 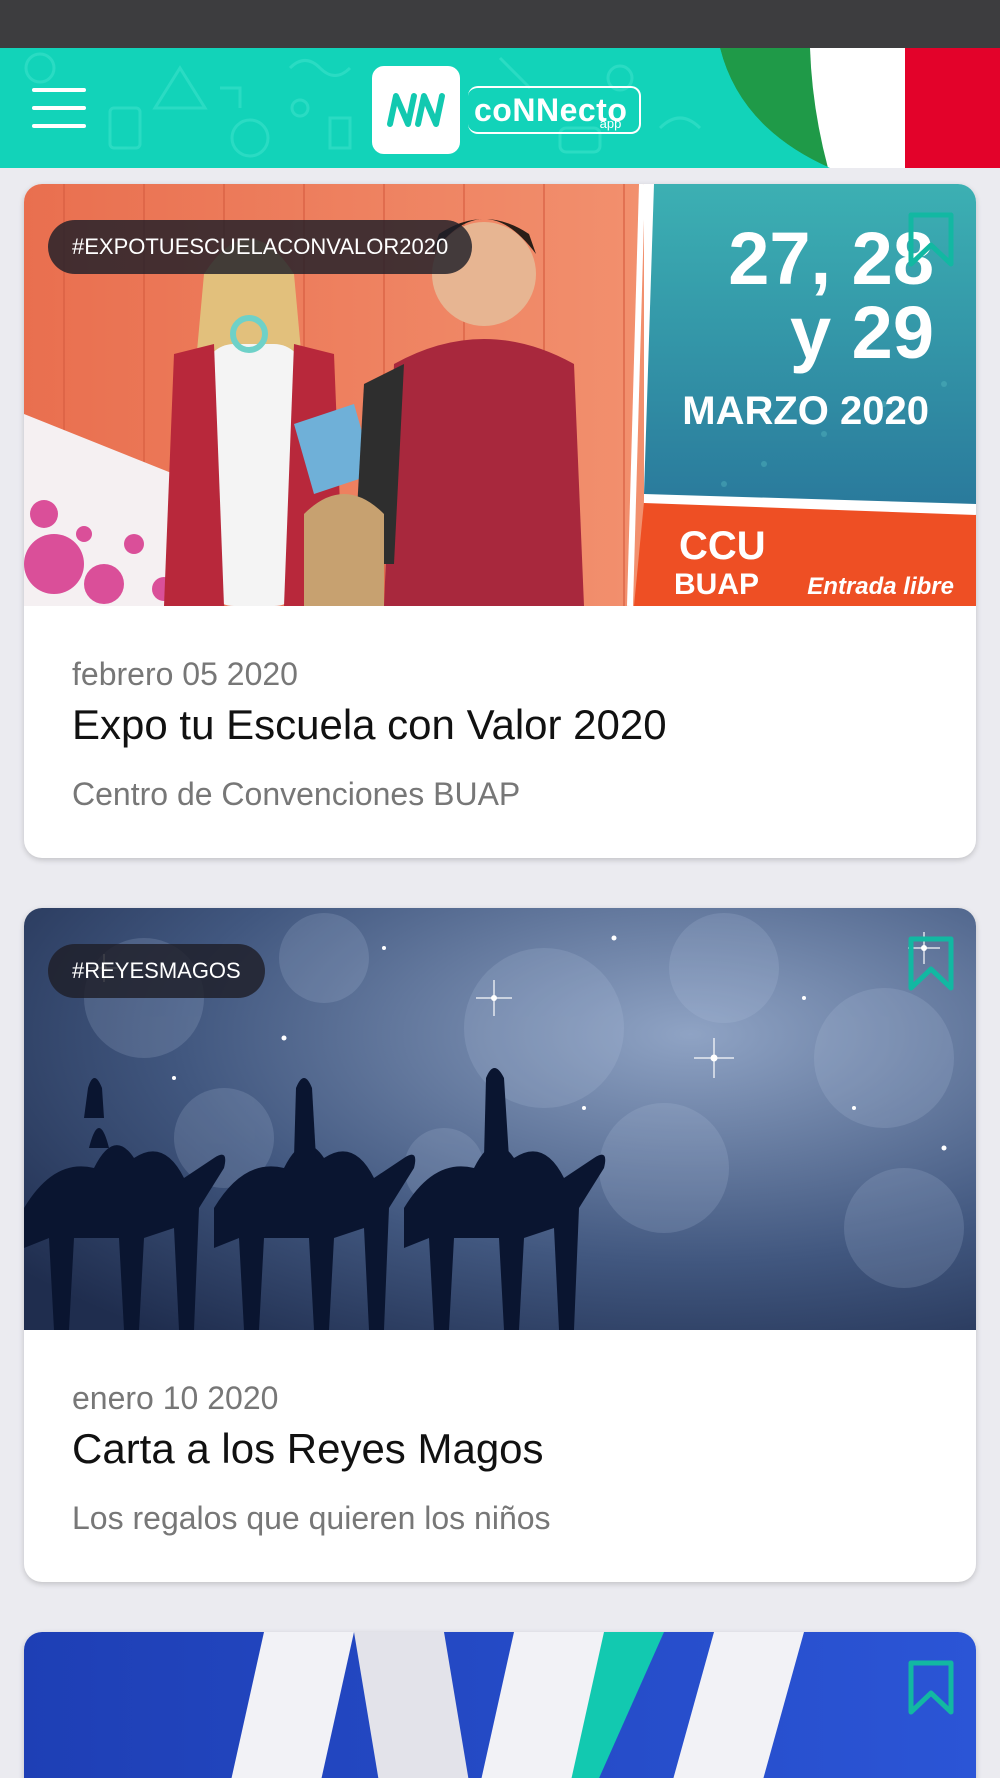 I want to click on logo-nn-icon, so click(x=416, y=110).